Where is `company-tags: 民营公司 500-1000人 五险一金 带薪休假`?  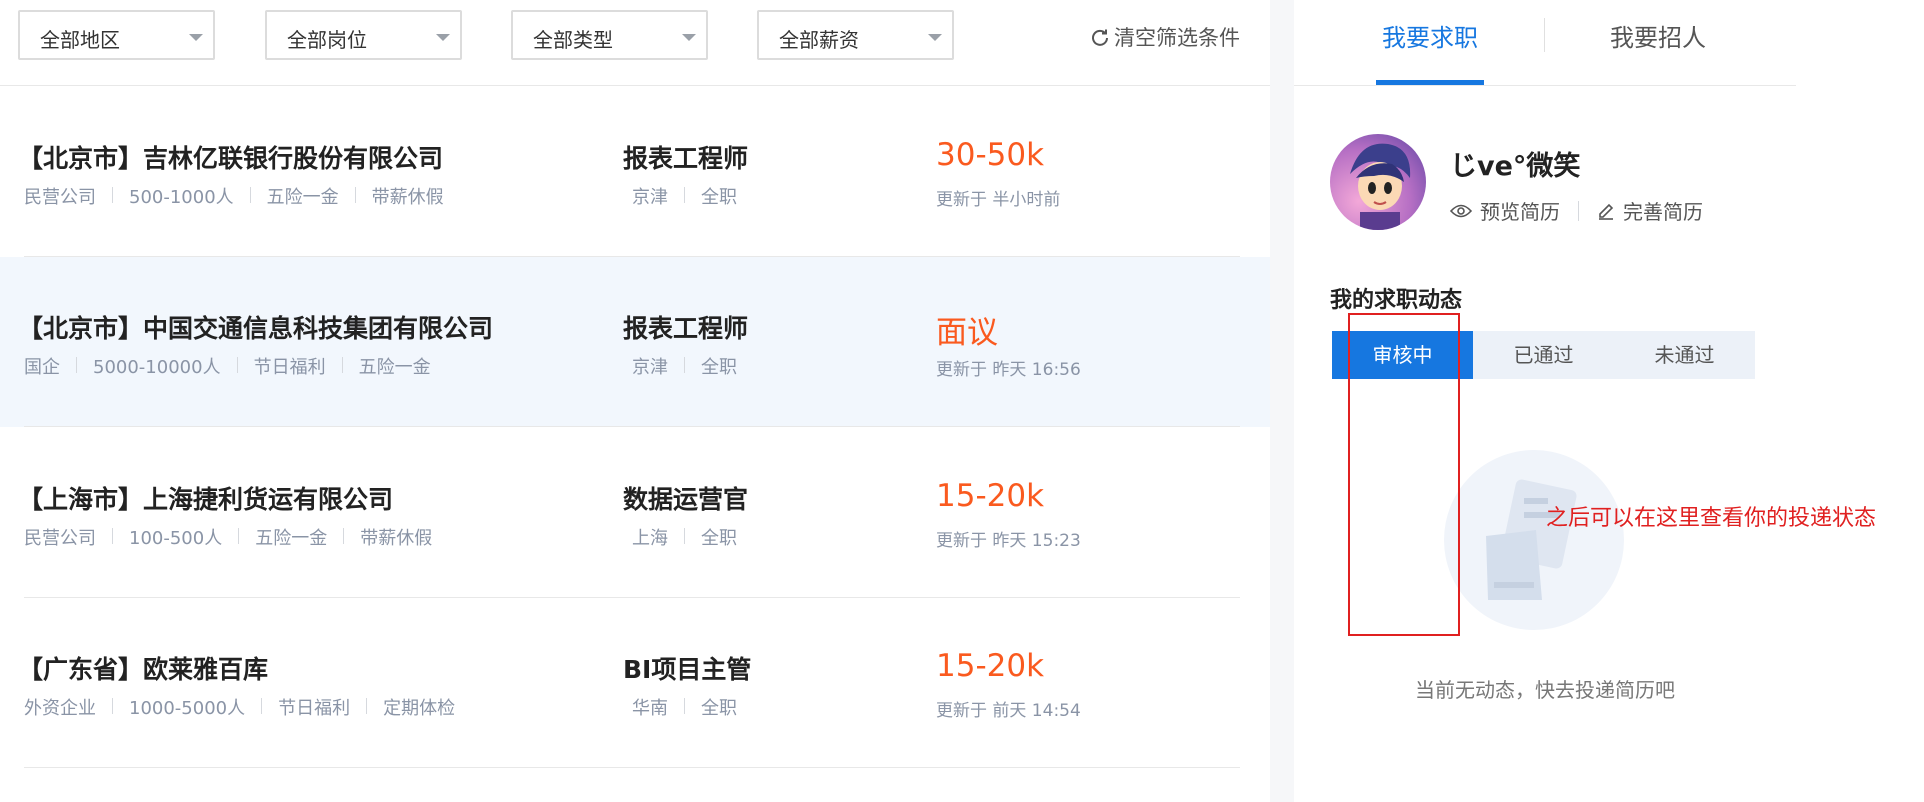
company-tags: 民营公司 500-1000人 五险一金 带薪休假 is located at coordinates (234, 196).